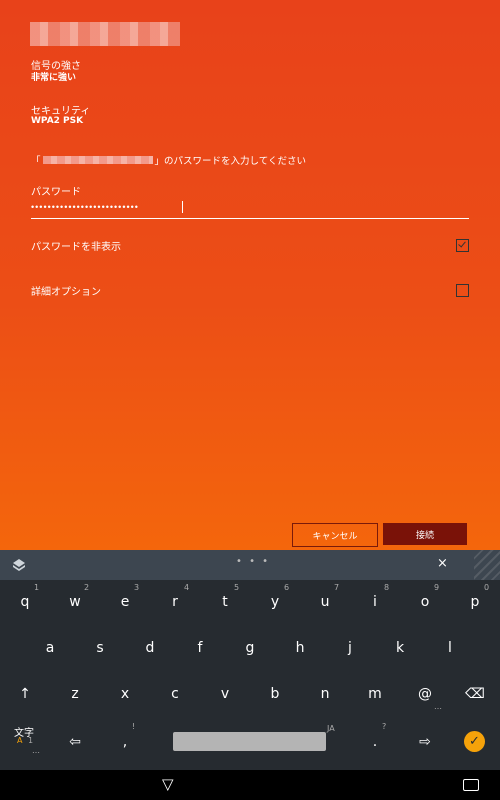 The width and height of the screenshot is (500, 800). Describe the element at coordinates (275, 603) in the screenshot. I see `key-y: 6y` at that location.